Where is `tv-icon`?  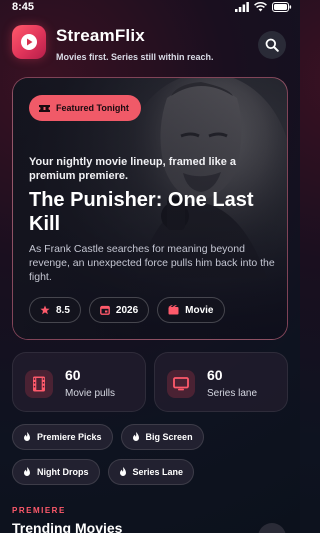 tv-icon is located at coordinates (181, 384).